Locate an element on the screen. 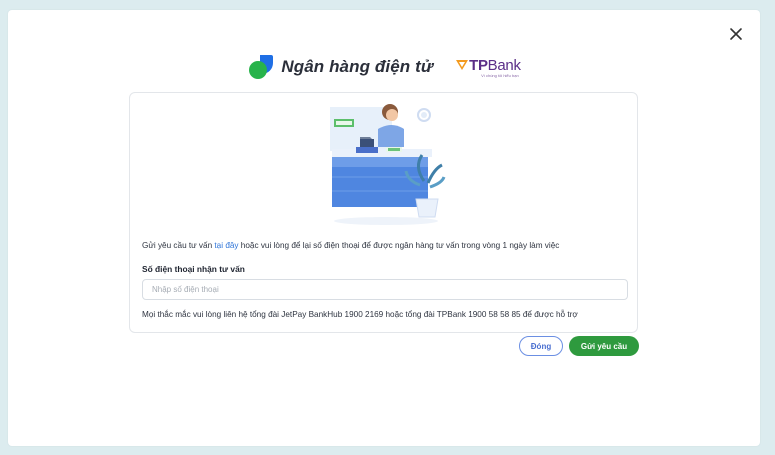 The image size is (775, 455). jetpay-brand: Ngân hàng điện tử is located at coordinates (340, 67).